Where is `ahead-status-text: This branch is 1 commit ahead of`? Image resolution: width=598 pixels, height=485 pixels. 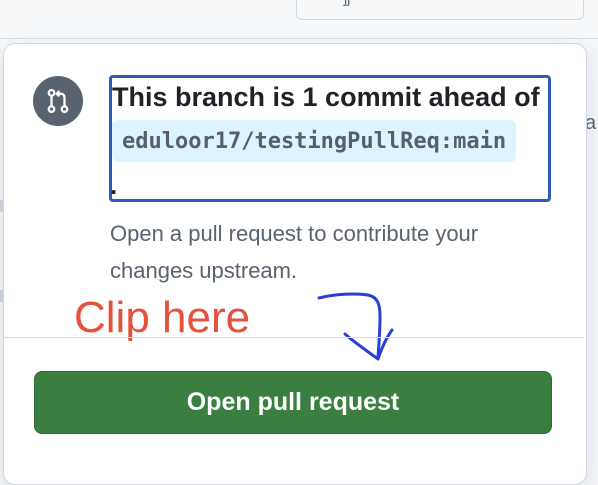 ahead-status-text: This branch is 1 commit ahead of is located at coordinates (326, 97).